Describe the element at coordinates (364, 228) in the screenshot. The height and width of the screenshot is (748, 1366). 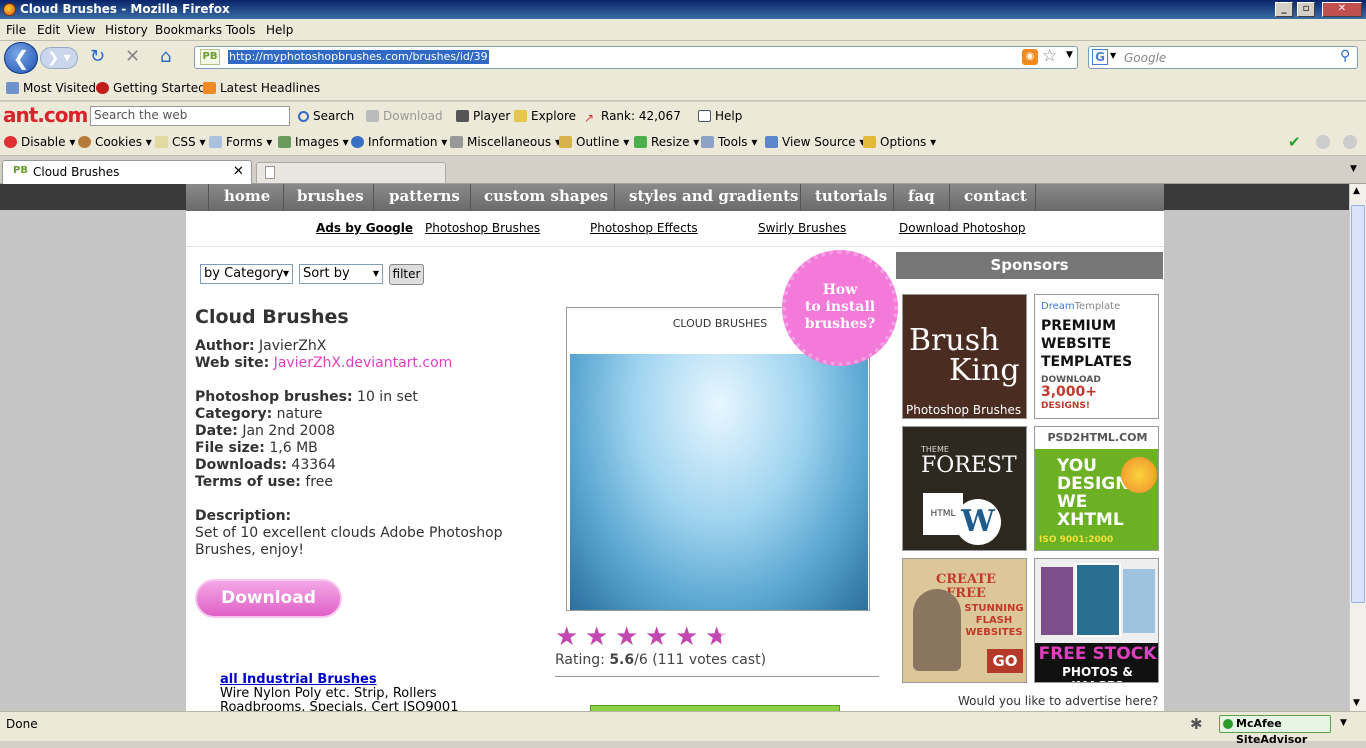
I see `ads-by-google: Ads by Google` at that location.